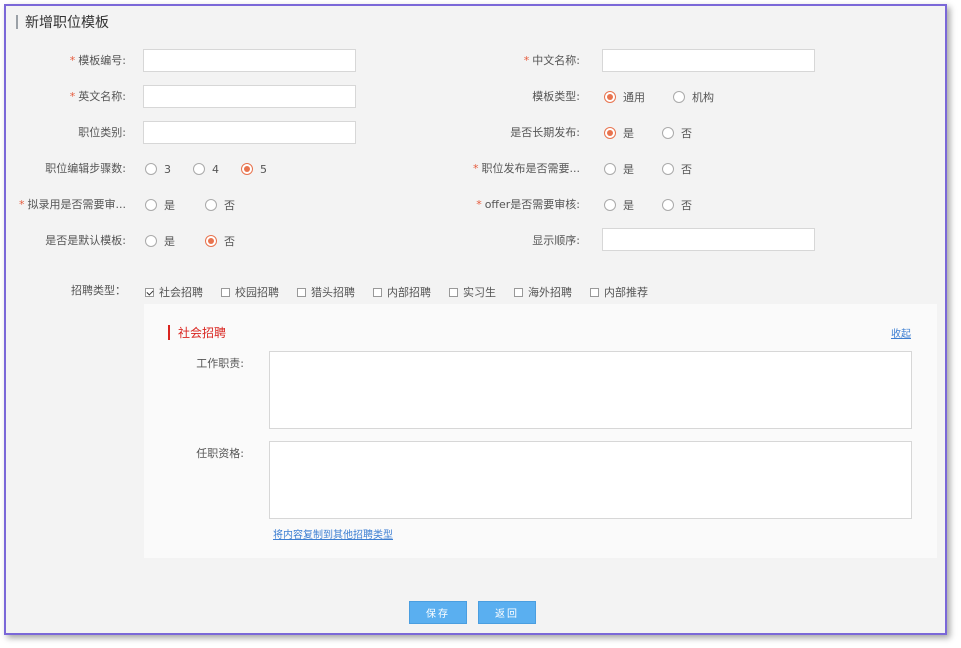  Describe the element at coordinates (619, 133) in the screenshot. I see `long-term-yes-option: 是` at that location.